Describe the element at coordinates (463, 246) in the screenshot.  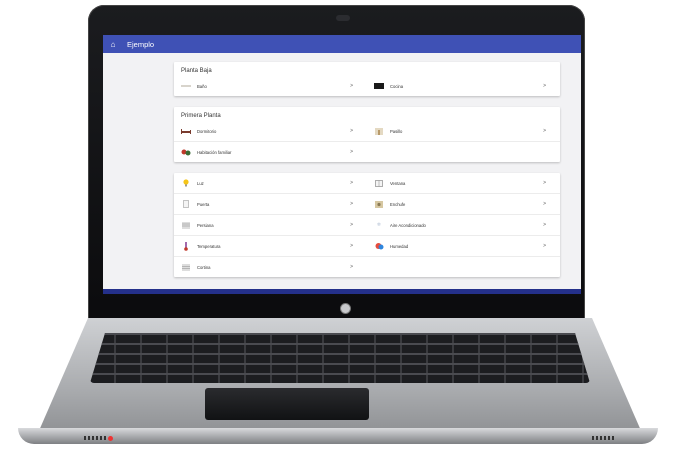
I see `list-item-humedad: Humedad >` at that location.